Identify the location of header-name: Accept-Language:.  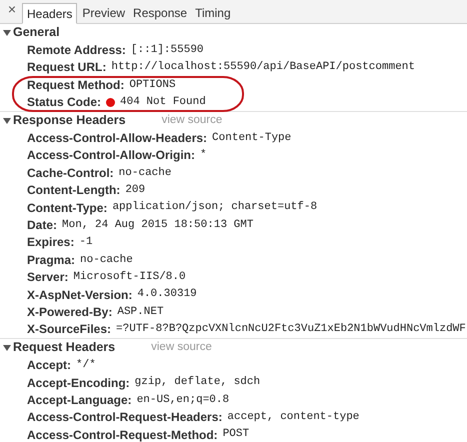
(79, 400).